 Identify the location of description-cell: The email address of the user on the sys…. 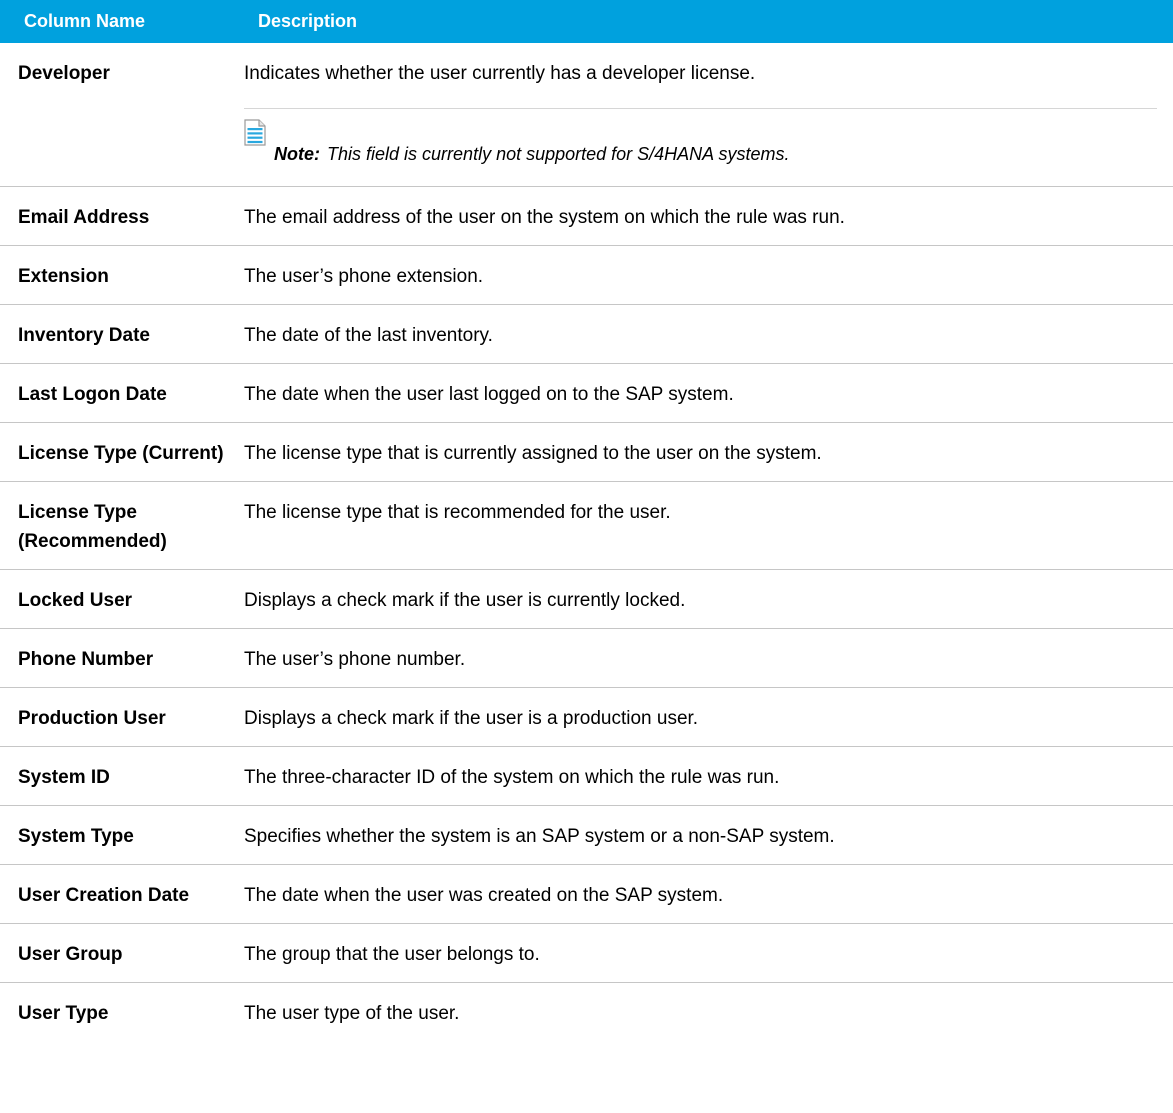
(708, 216).